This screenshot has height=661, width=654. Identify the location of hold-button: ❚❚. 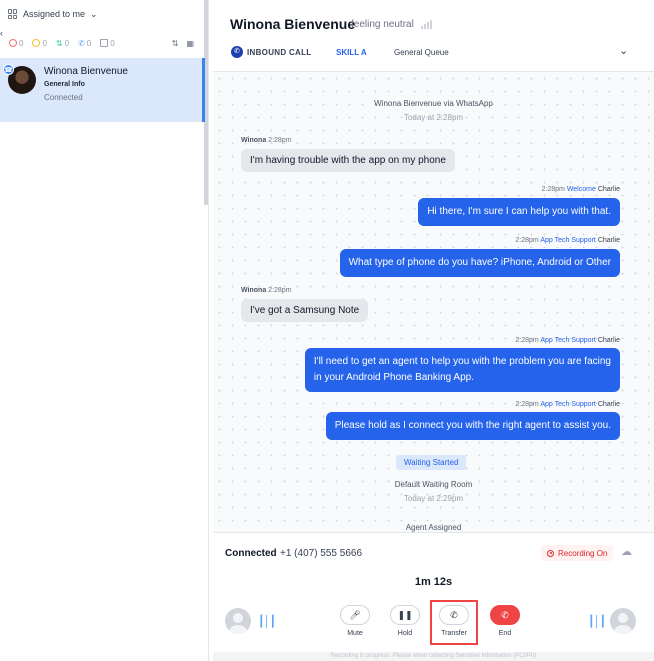
(405, 615).